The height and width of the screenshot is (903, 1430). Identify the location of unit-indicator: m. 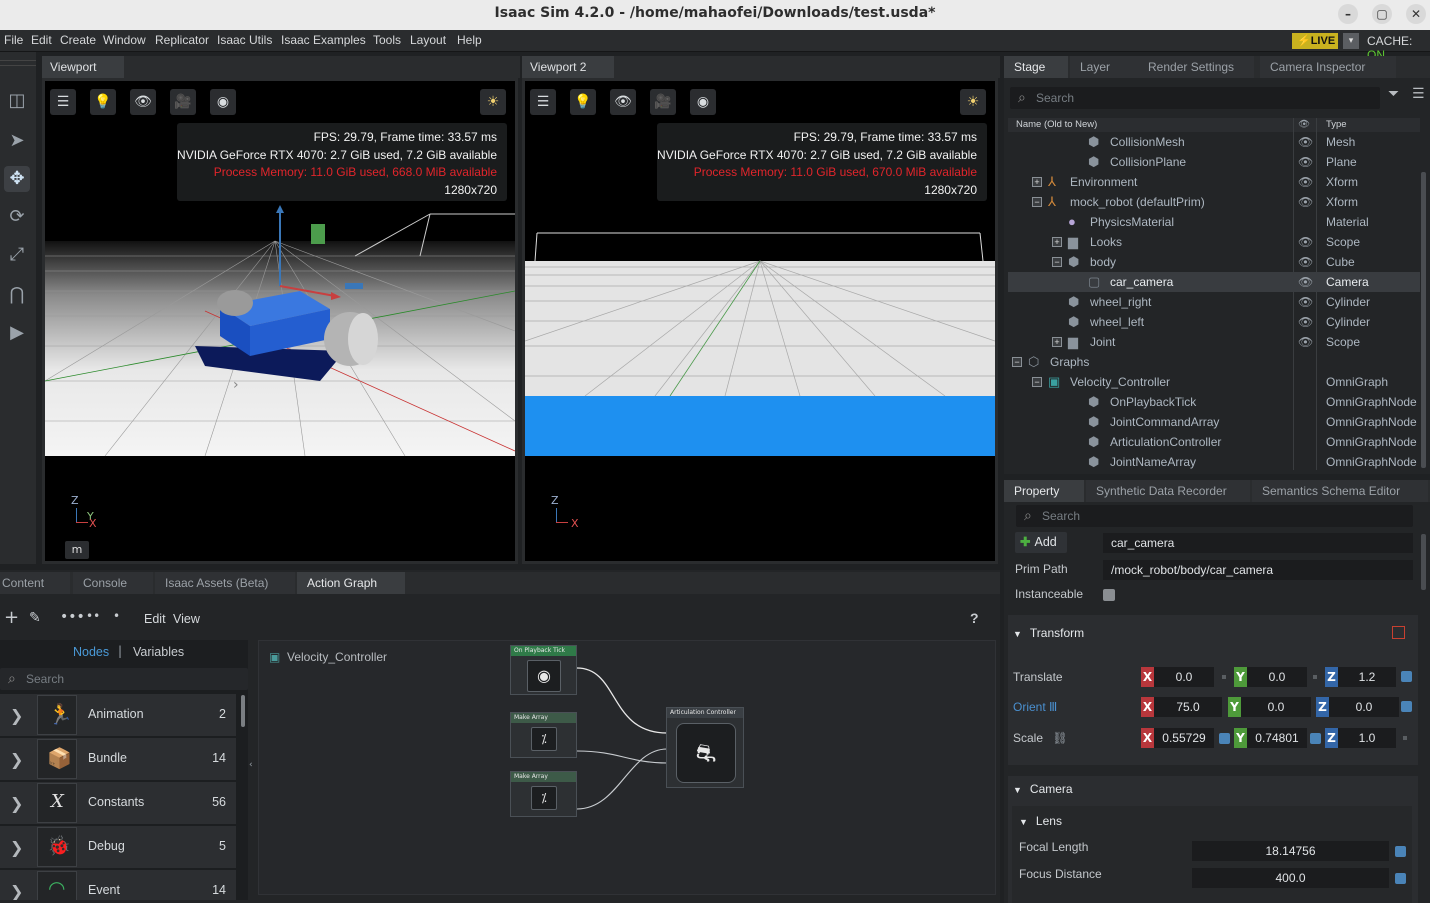
(77, 550).